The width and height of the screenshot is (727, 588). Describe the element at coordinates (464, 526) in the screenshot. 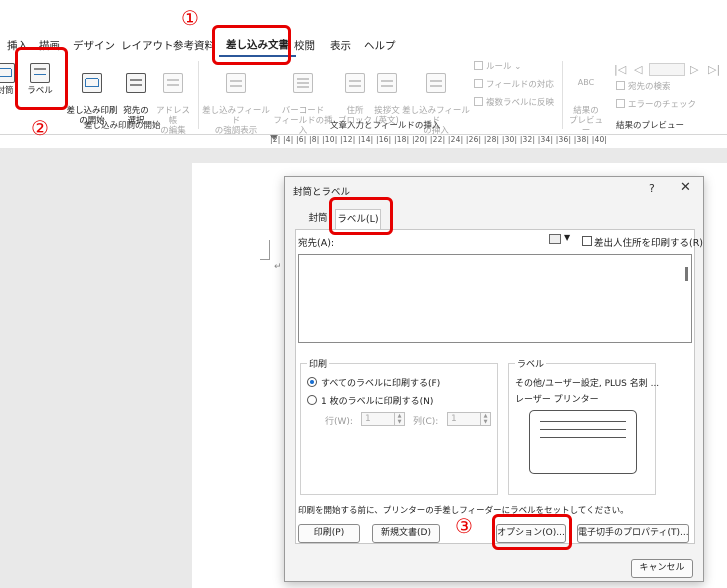

I see `step-3-marker: ③` at that location.